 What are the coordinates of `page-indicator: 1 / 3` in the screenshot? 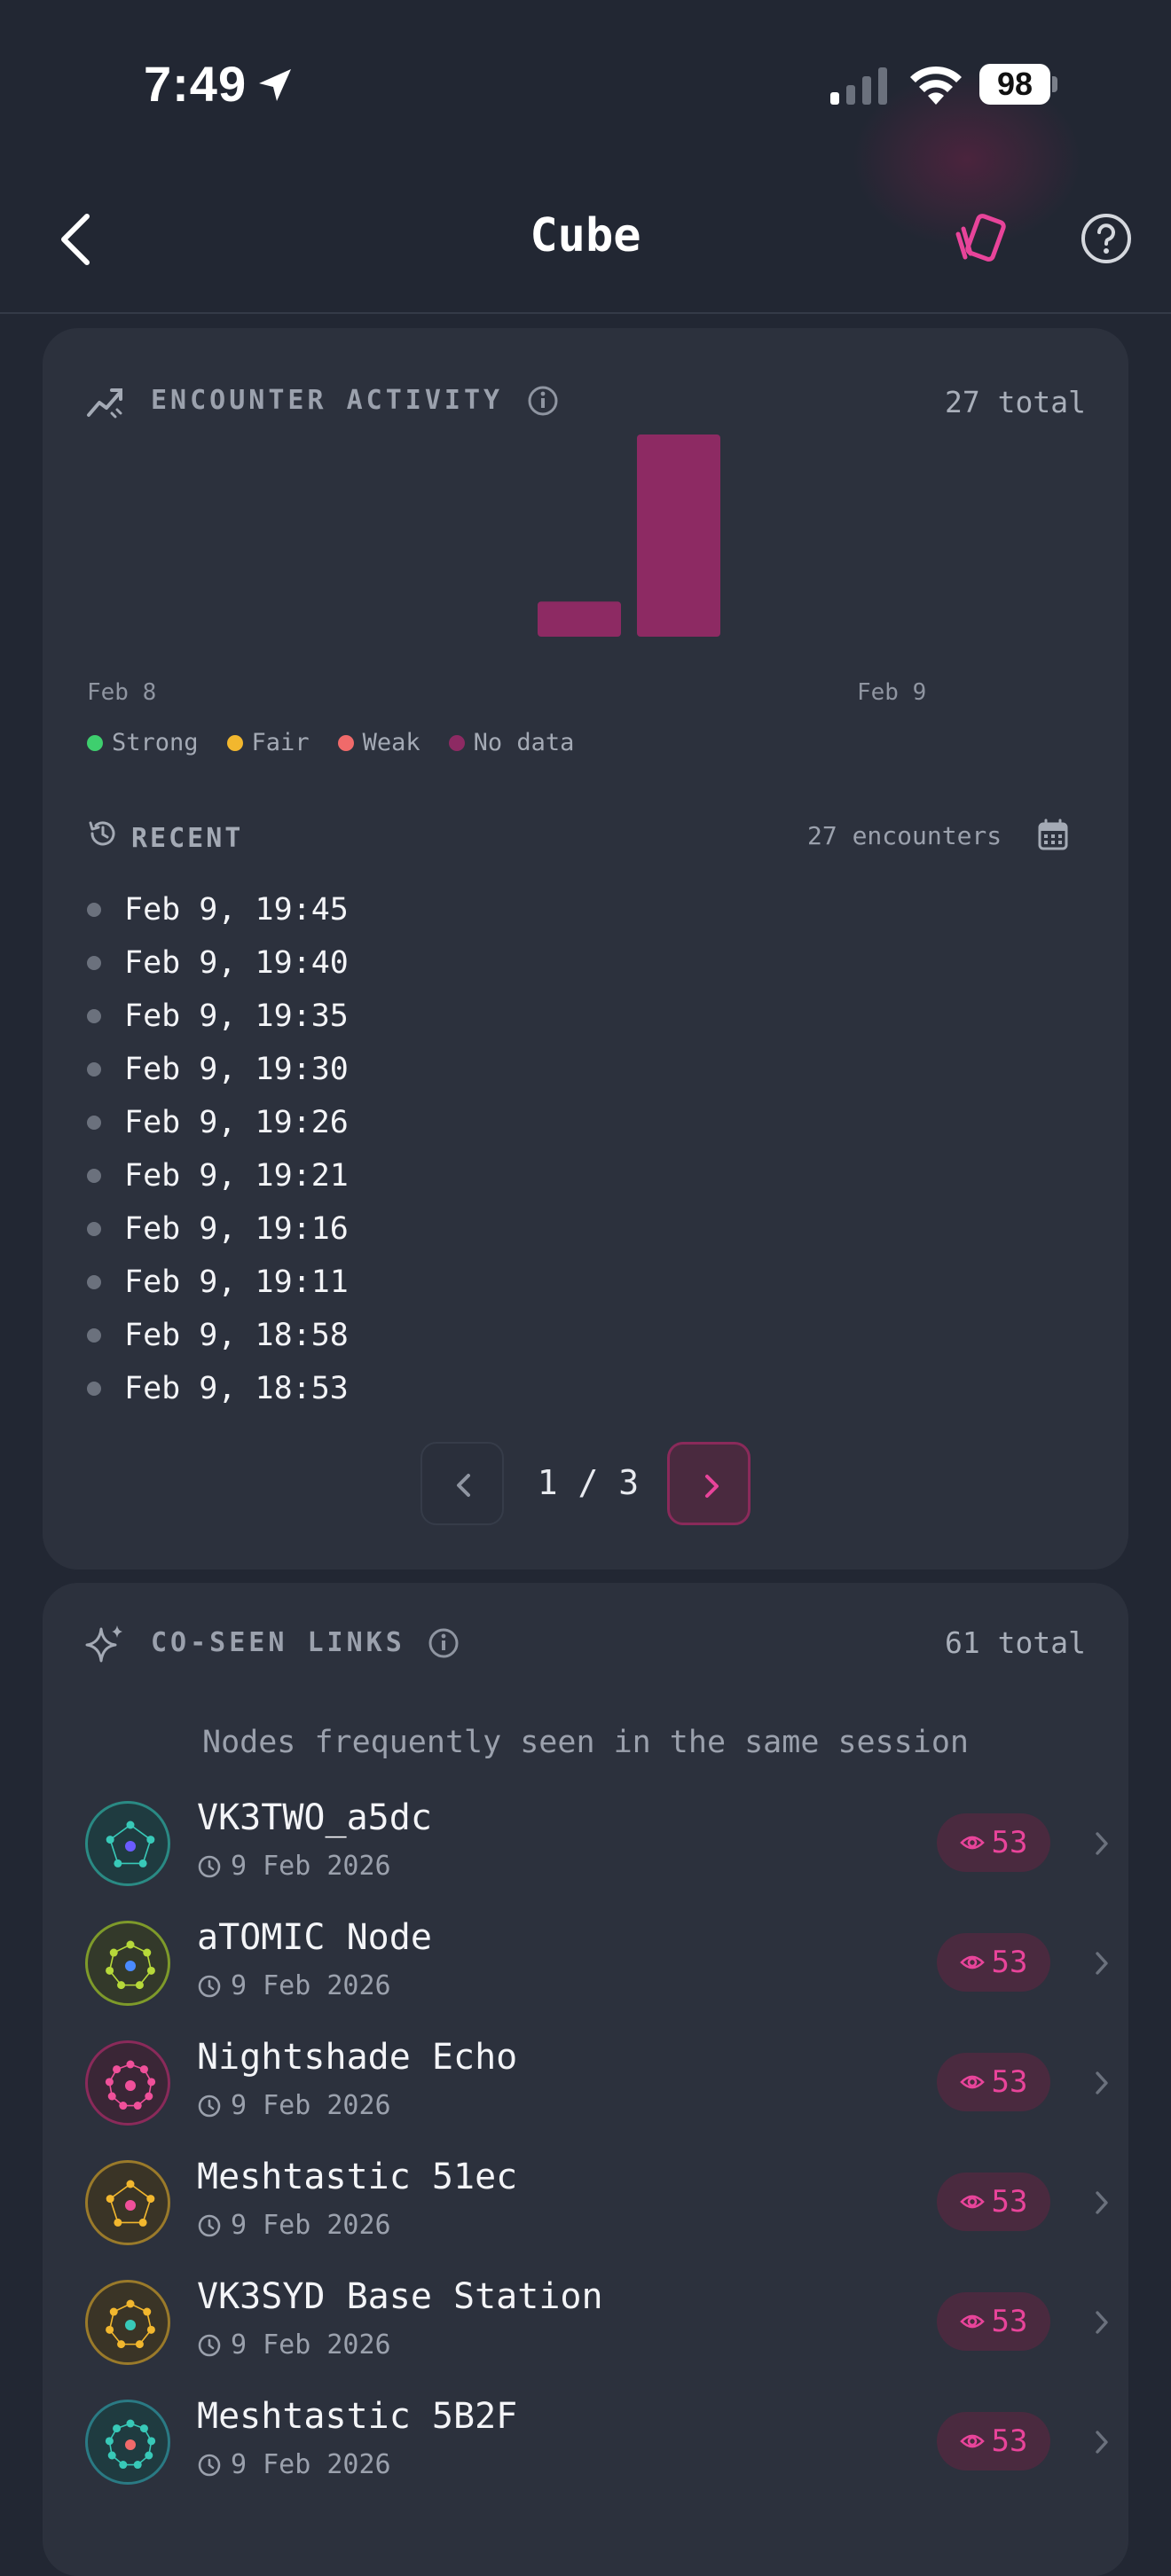 It's located at (588, 1482).